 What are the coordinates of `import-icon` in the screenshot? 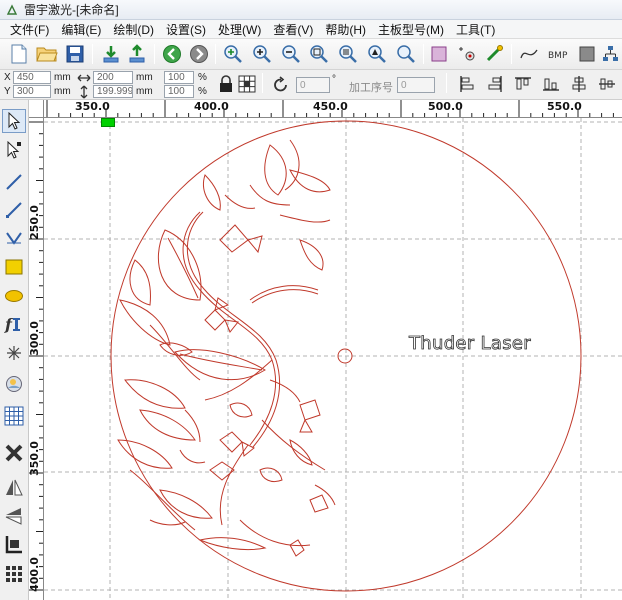 It's located at (111, 54).